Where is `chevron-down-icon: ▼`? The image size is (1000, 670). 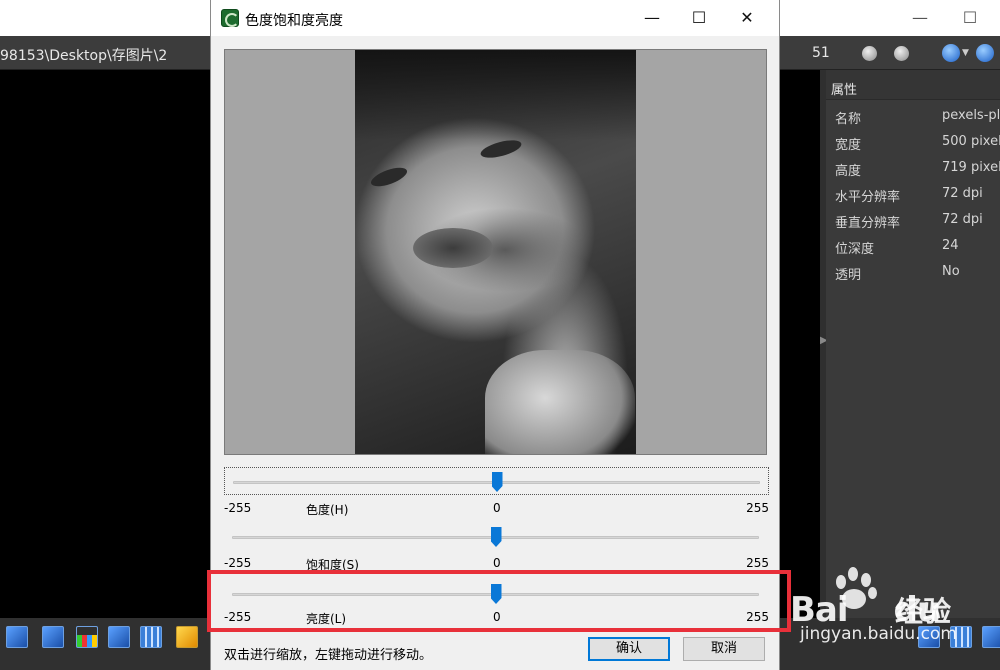 chevron-down-icon: ▼ is located at coordinates (965, 53).